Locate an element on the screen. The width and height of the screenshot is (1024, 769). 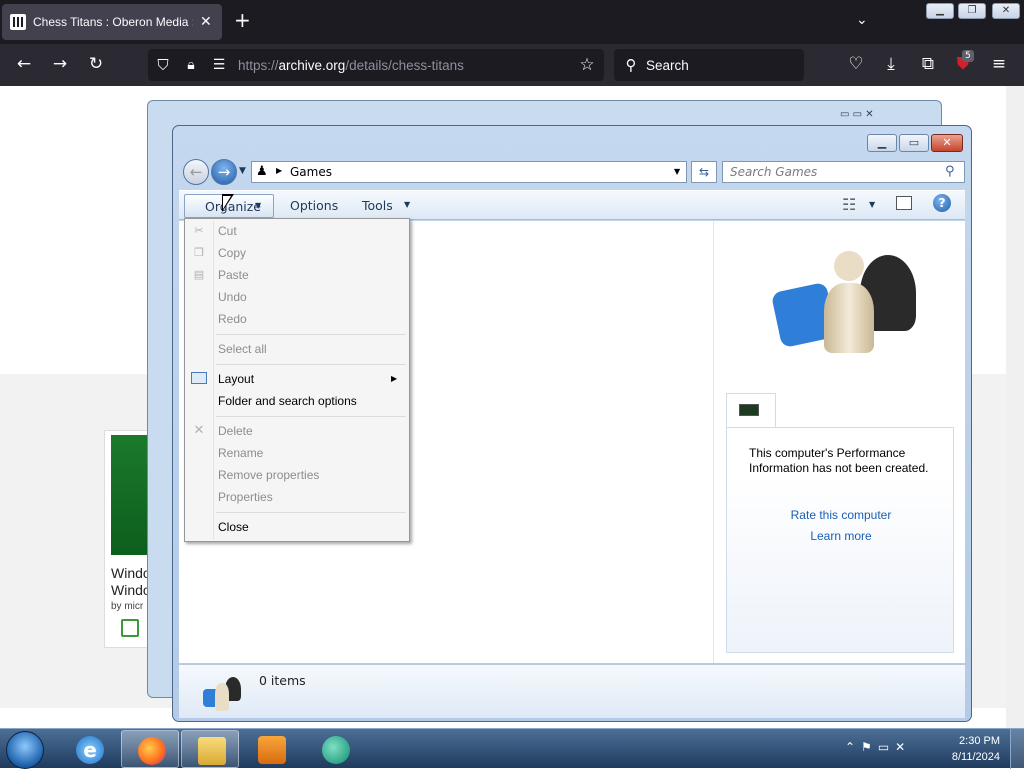
minimize-button: ▁ is located at coordinates (940, 11).